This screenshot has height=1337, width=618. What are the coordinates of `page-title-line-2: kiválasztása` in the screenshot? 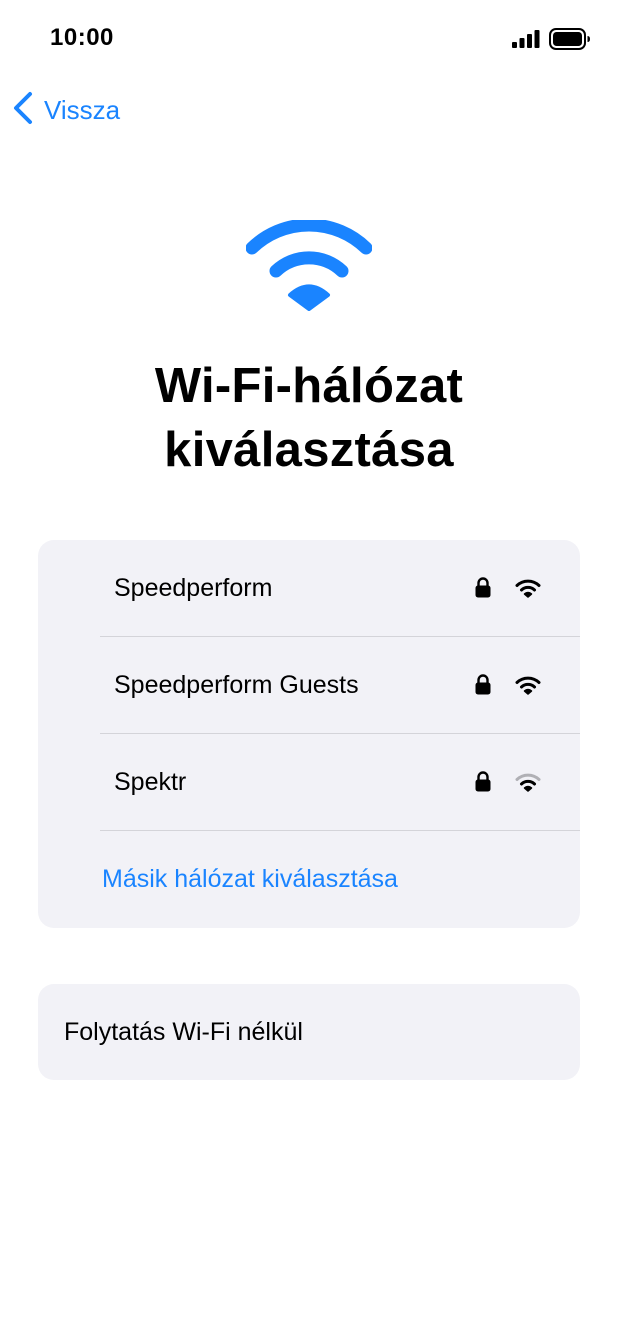 It's located at (309, 450).